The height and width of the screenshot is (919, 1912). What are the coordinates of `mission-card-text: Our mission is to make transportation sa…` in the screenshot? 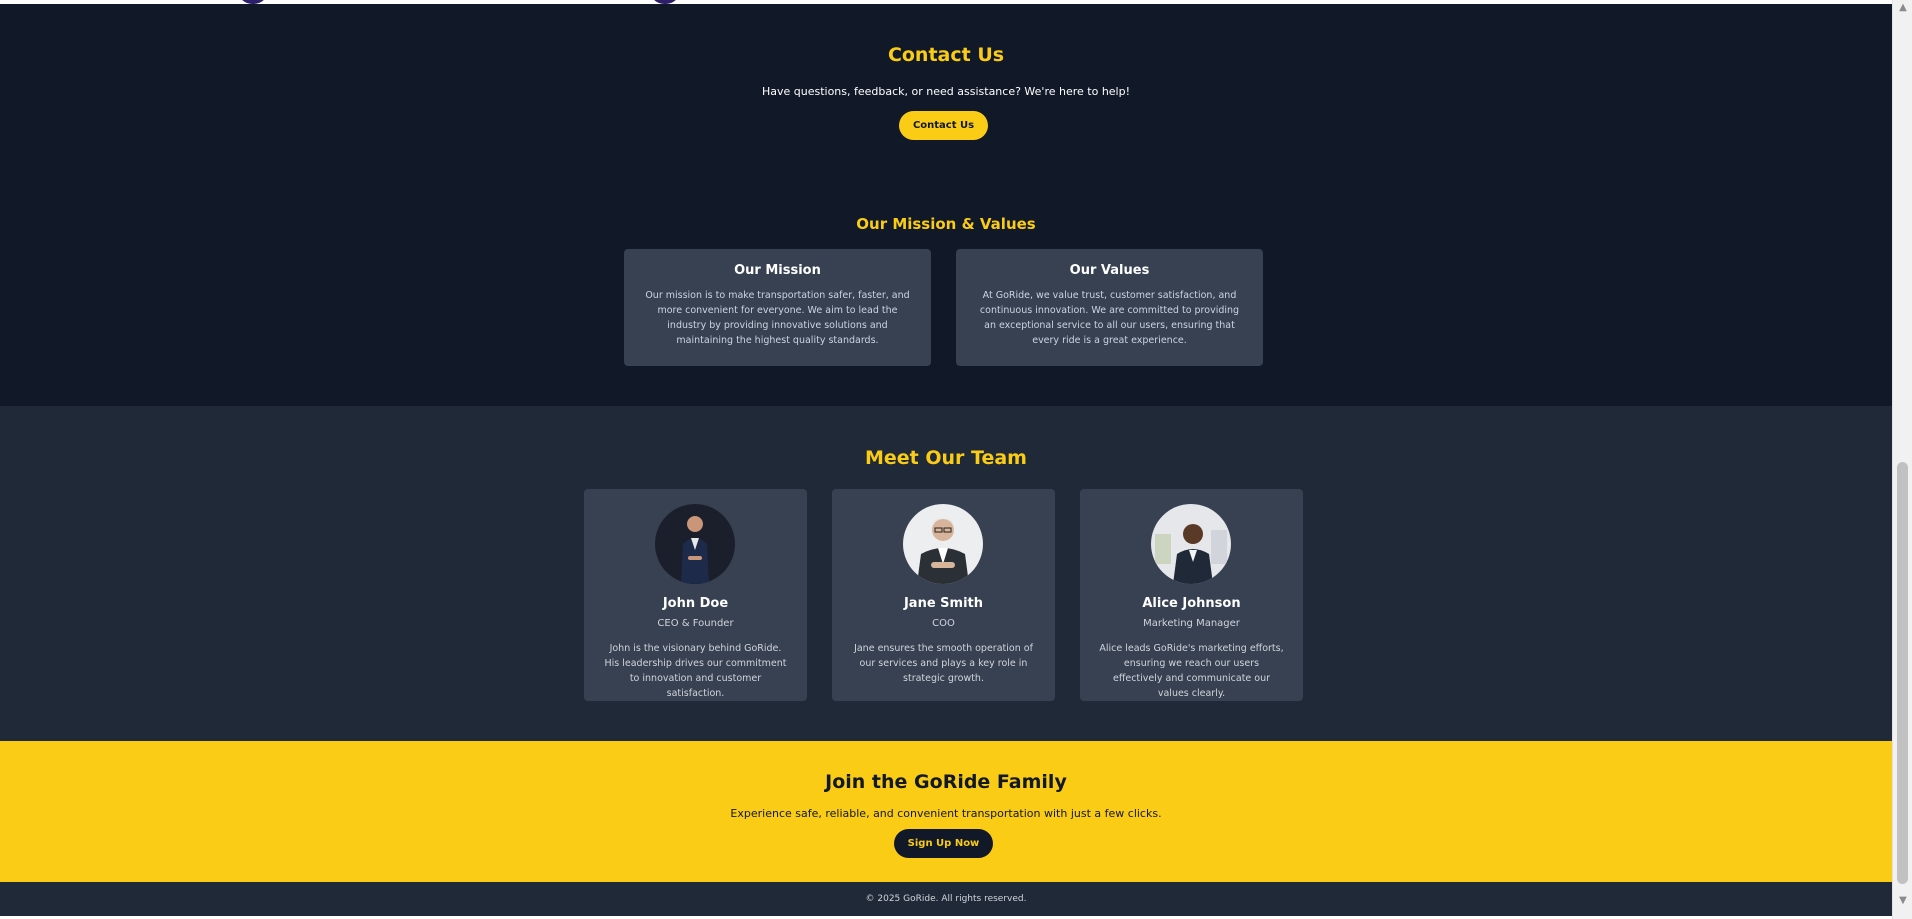 It's located at (777, 318).